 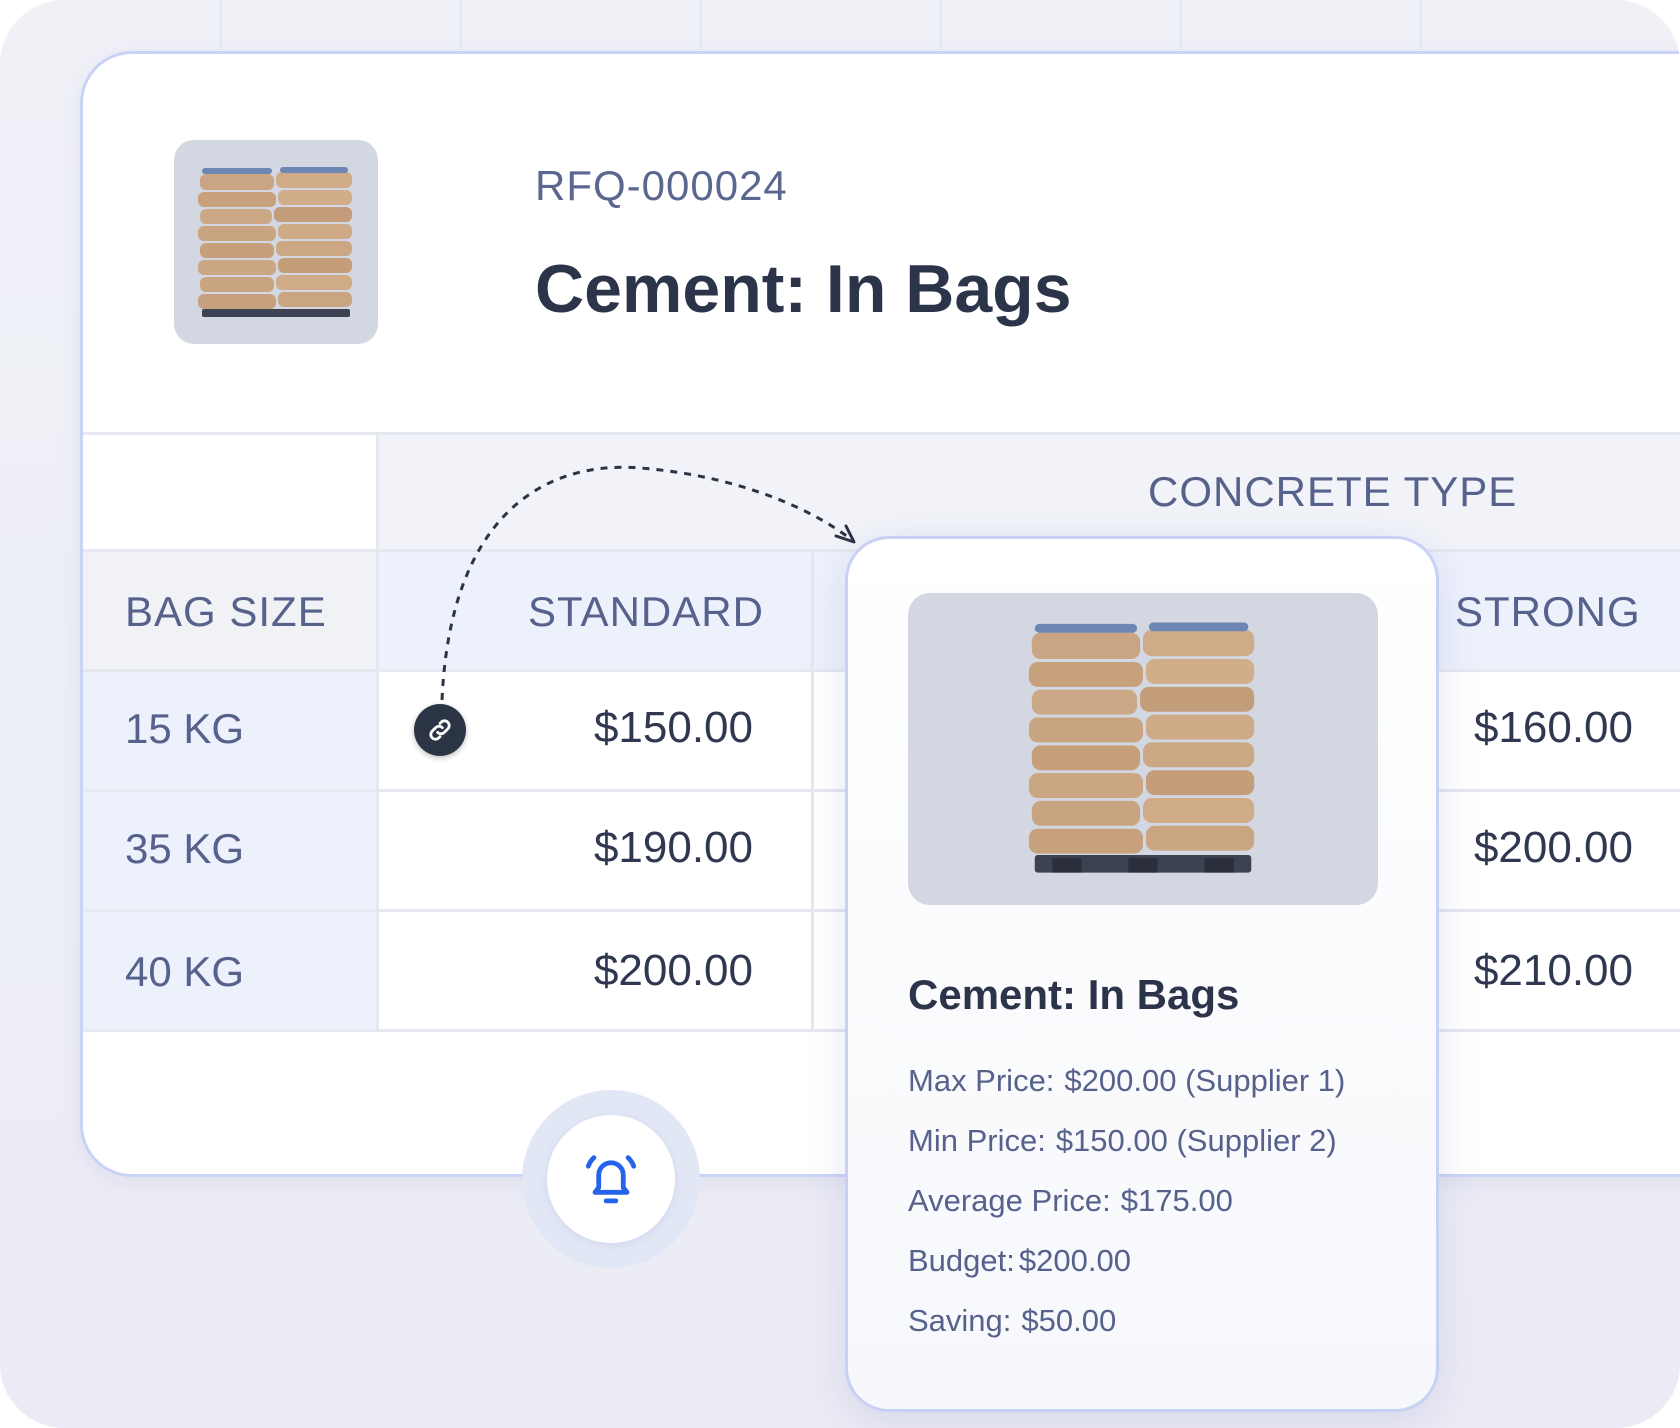 I want to click on price-cell-strong: $200.00, so click(x=1533, y=848).